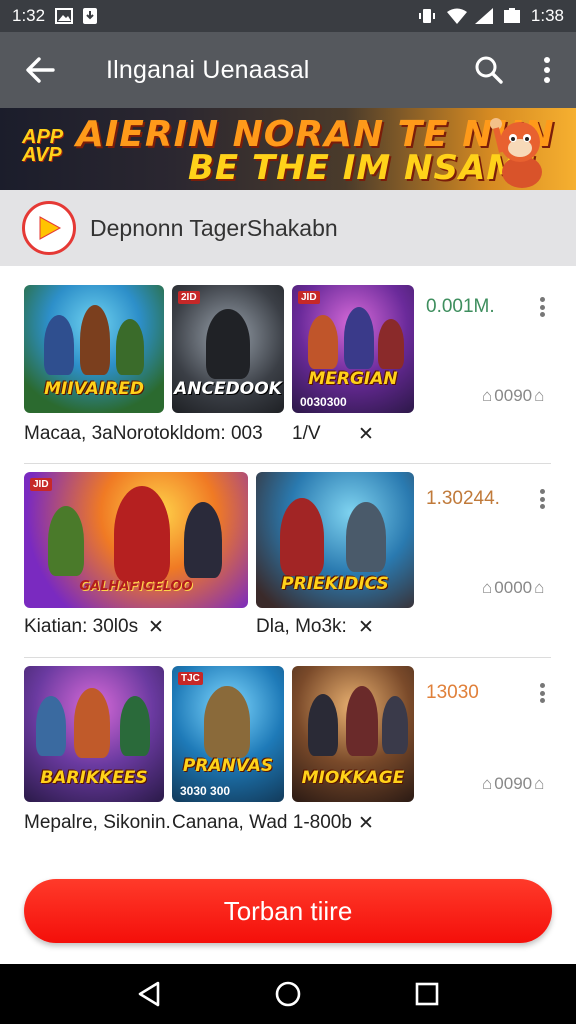 The width and height of the screenshot is (576, 1024). What do you see at coordinates (452, 692) in the screenshot?
I see `video-count: 13030` at bounding box center [452, 692].